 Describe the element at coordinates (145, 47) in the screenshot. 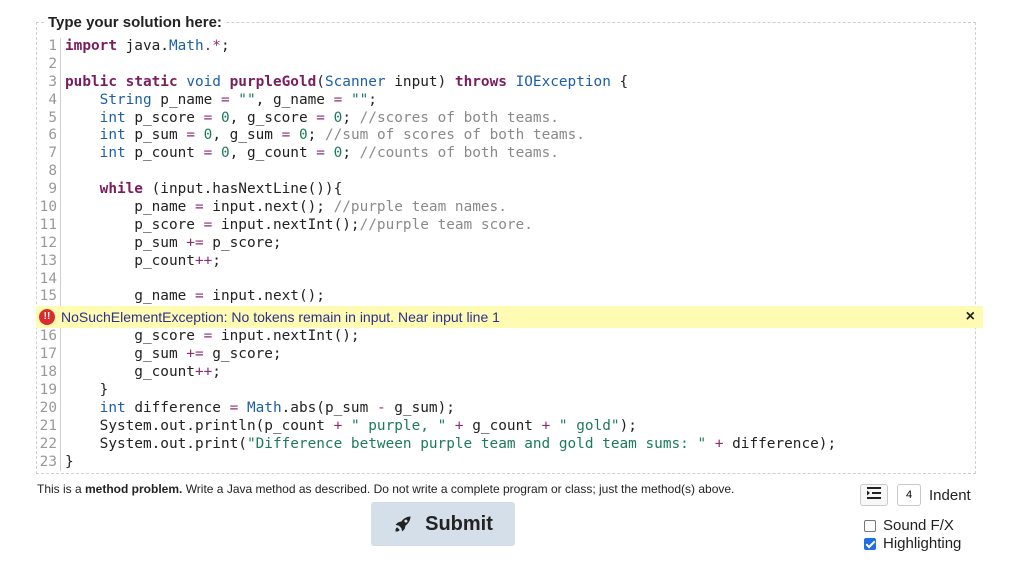

I see `code-text: import java.Math.*;` at that location.